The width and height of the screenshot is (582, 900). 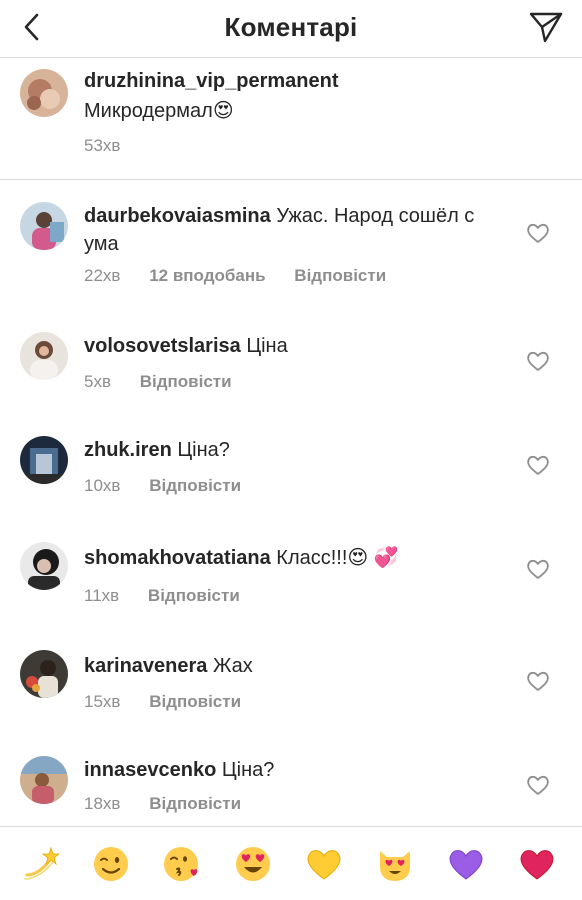 I want to click on heart-eyes-cat-icon, so click(x=395, y=866).